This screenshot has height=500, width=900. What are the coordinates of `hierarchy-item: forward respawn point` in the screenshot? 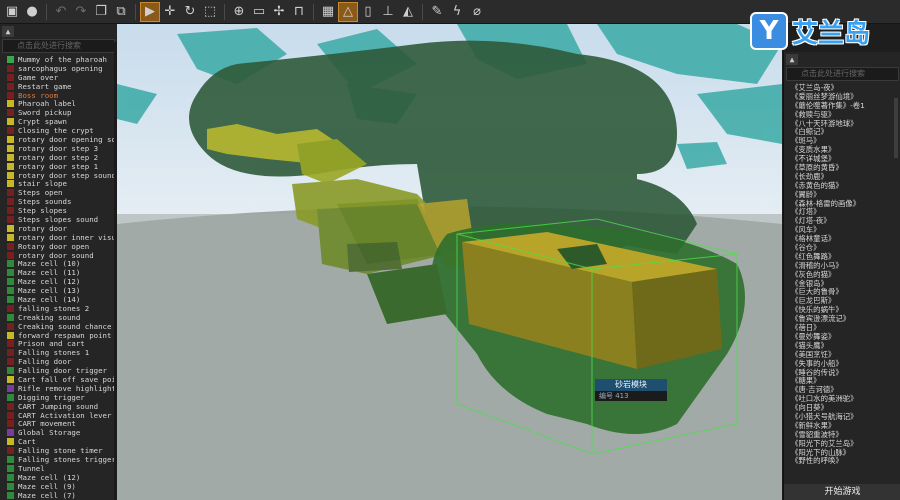 It's located at (58, 335).